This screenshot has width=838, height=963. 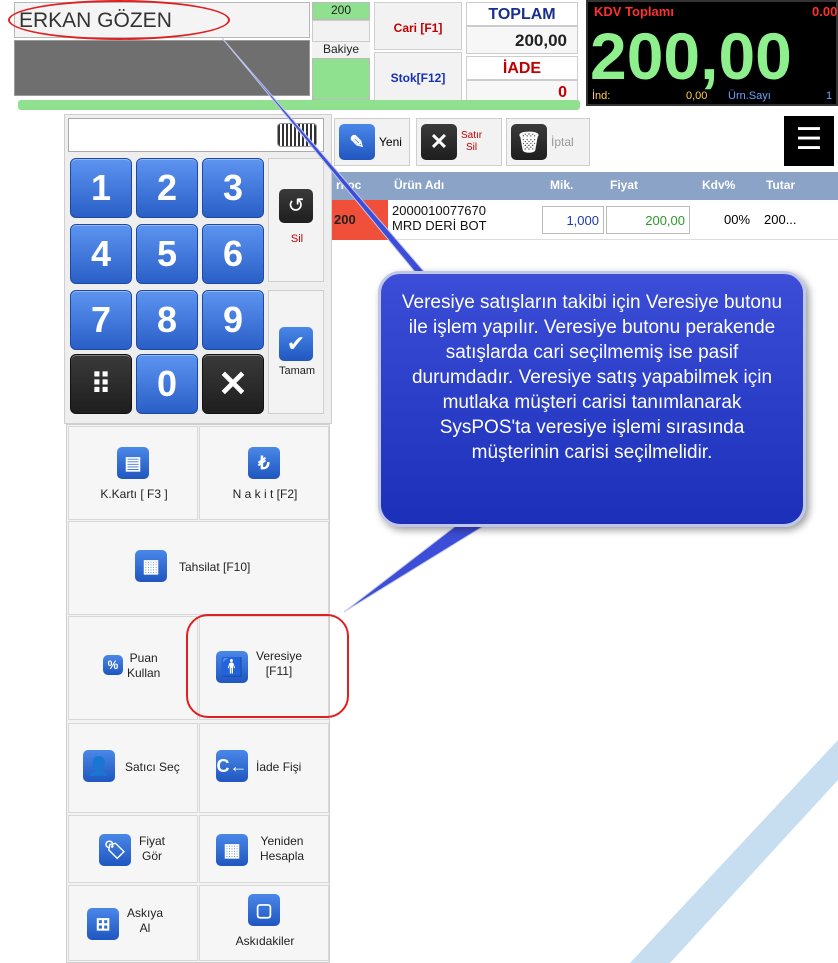 I want to click on customer-highlight, so click(x=119, y=20).